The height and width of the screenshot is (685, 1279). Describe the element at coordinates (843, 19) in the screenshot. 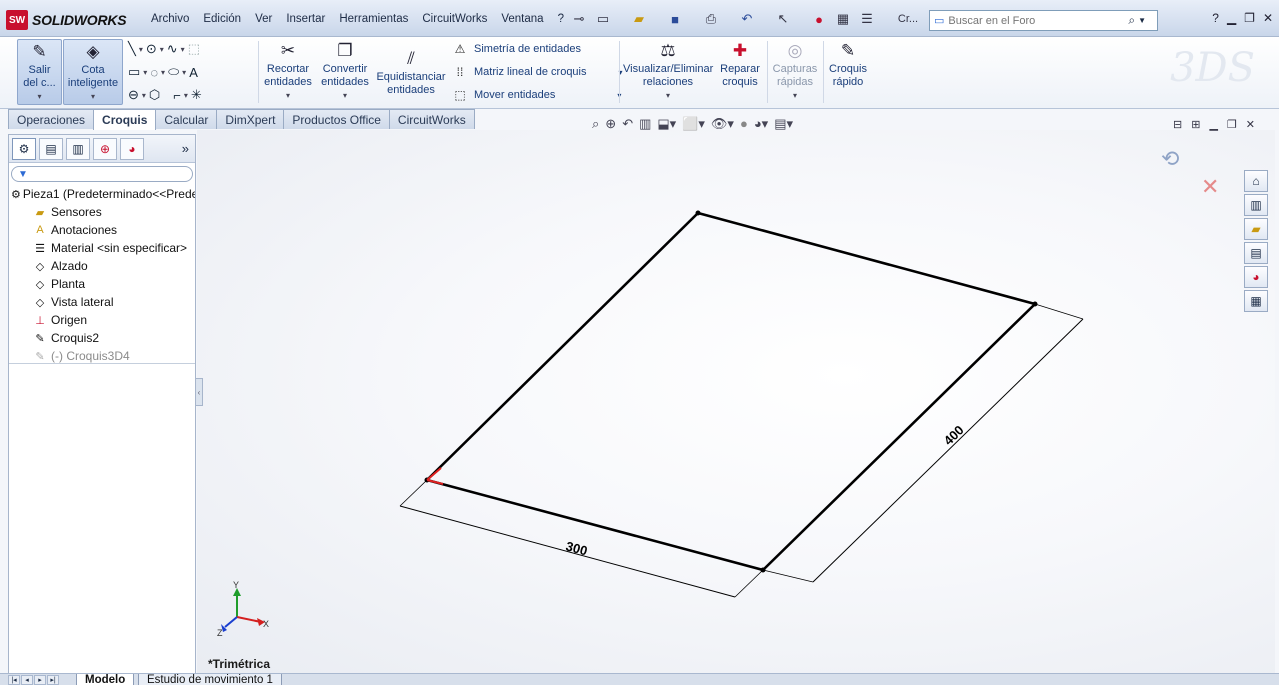

I see `options-icon: ▦` at that location.